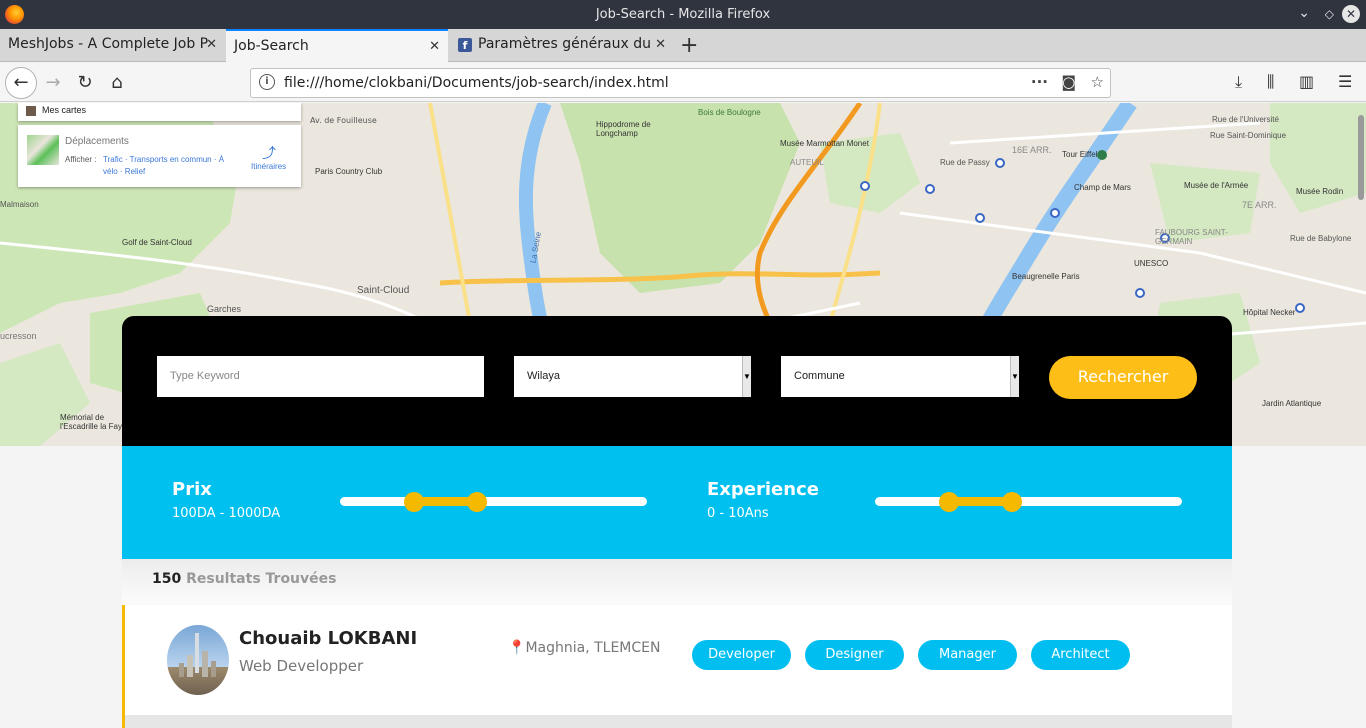 The height and width of the screenshot is (728, 1366). I want to click on map-label: Champ de Mars, so click(1102, 187).